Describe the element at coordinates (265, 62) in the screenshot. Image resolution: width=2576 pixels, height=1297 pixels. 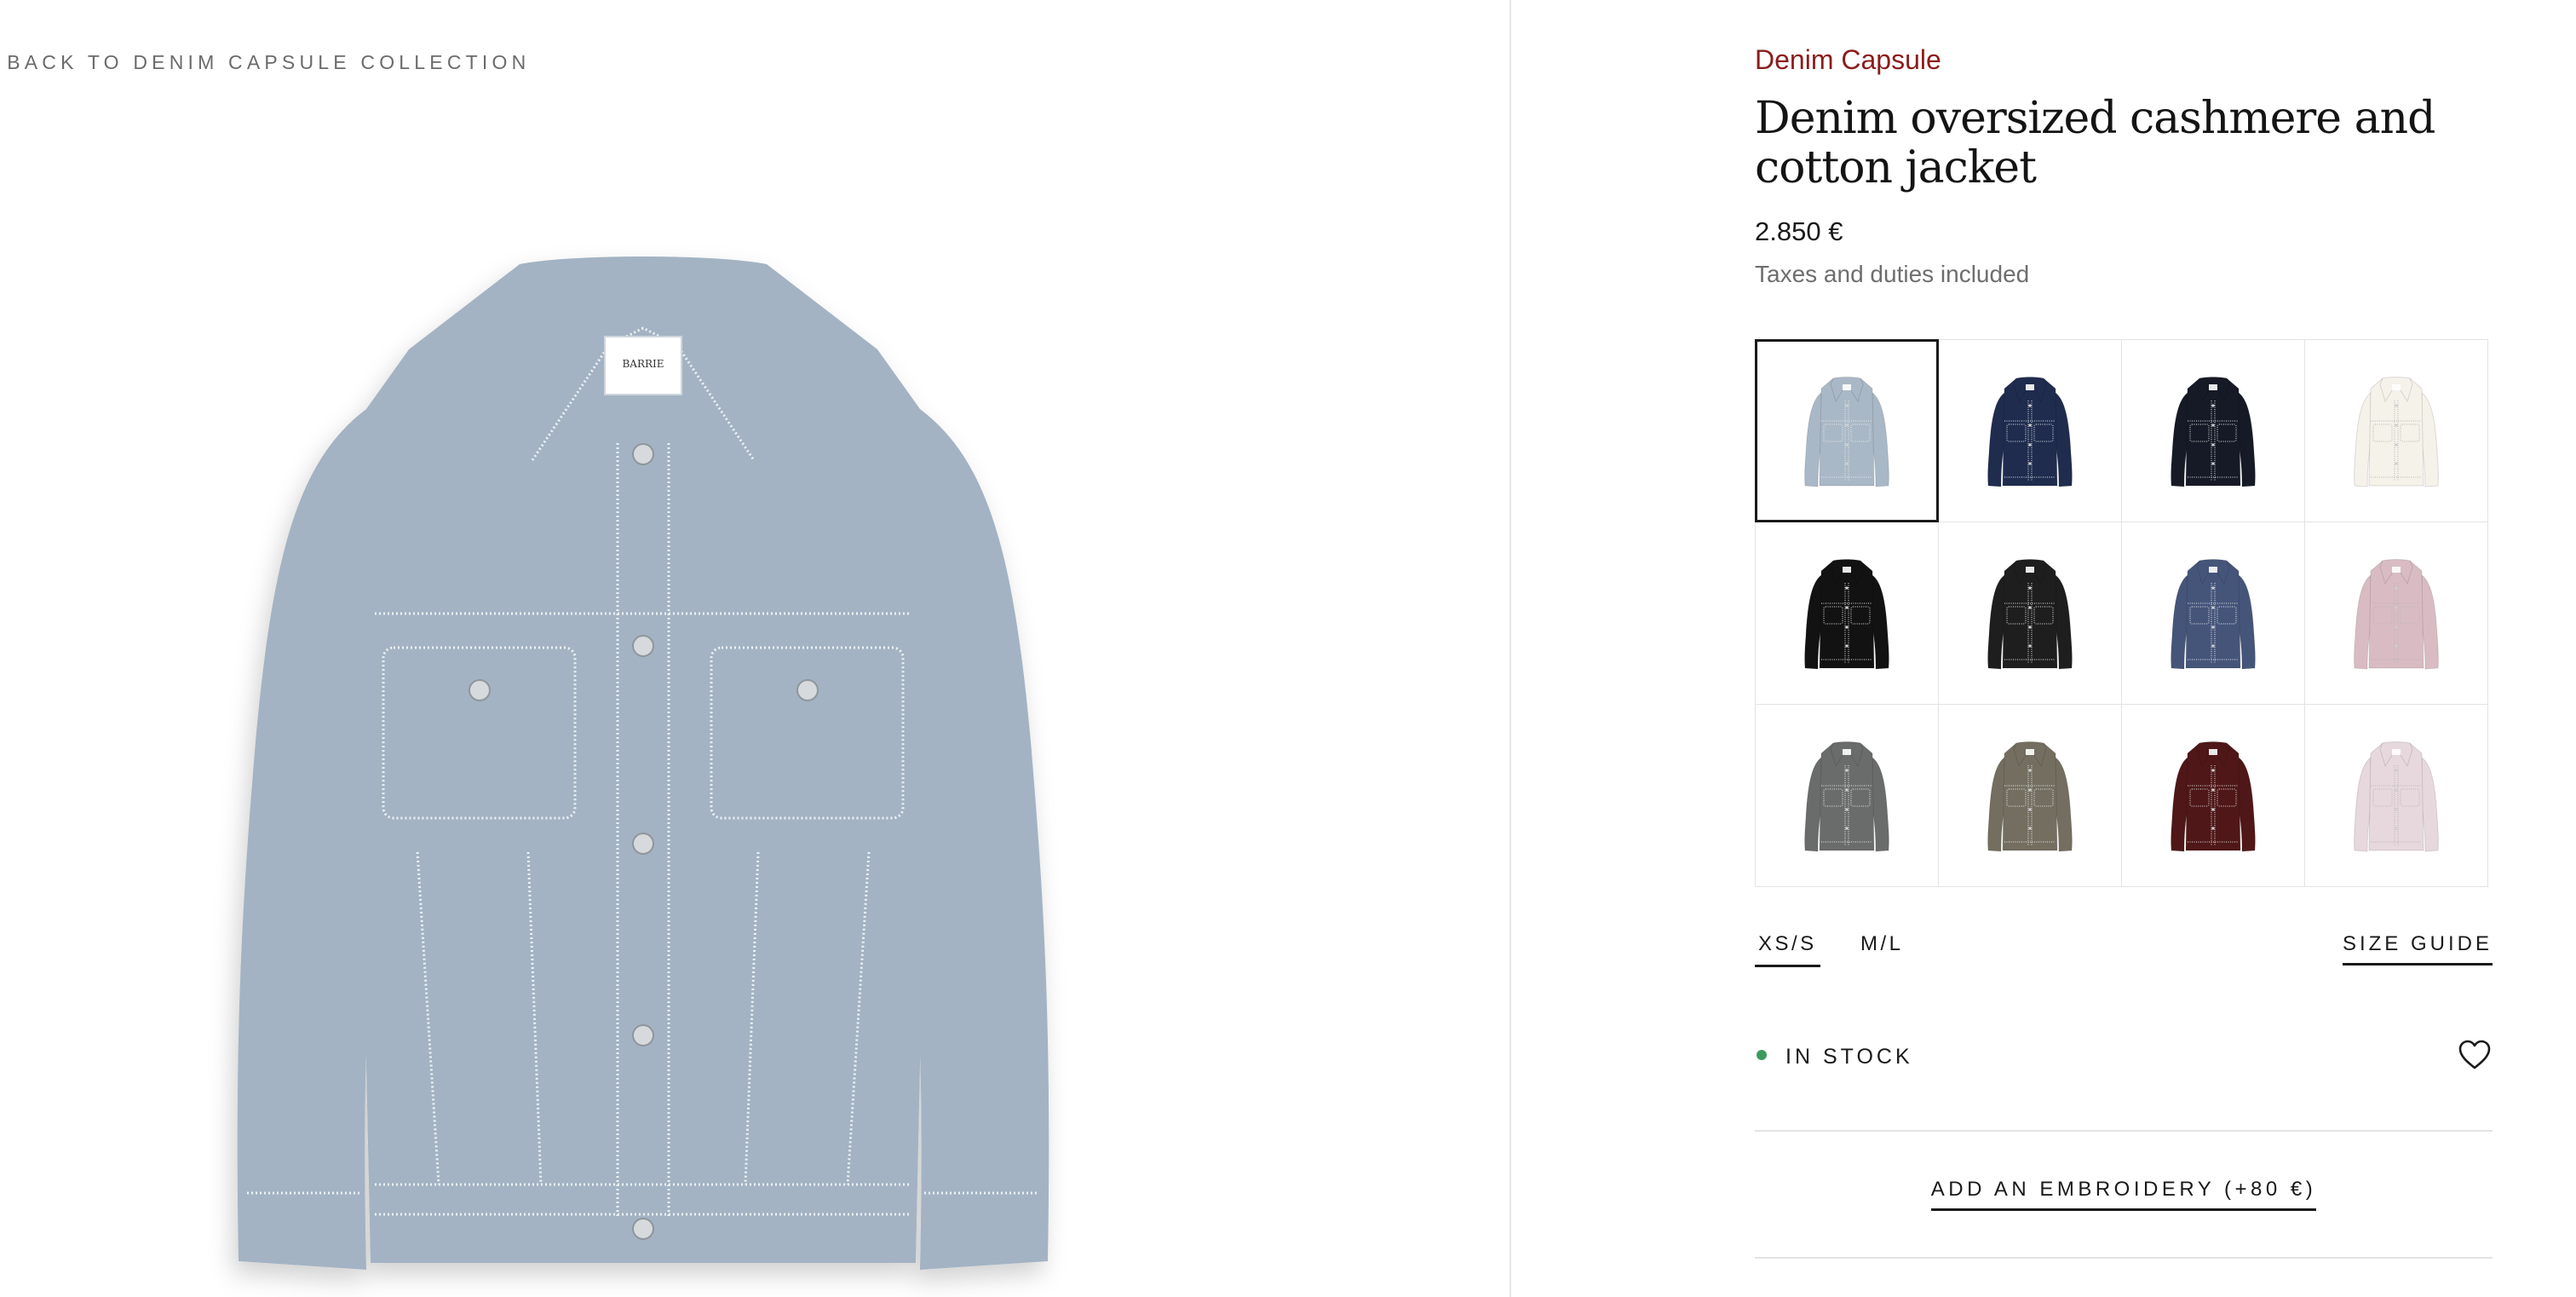
I see `back-to-collection-link: < BACK TO DENIM CAPSULE COLLECTION` at that location.